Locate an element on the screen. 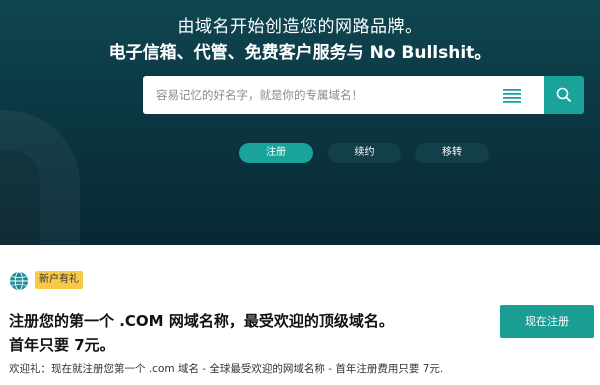 The height and width of the screenshot is (385, 600). promo-title-line1: 注册您的第一个 .COM 网域名称，最受欢迎的顶级域名。 is located at coordinates (201, 321).